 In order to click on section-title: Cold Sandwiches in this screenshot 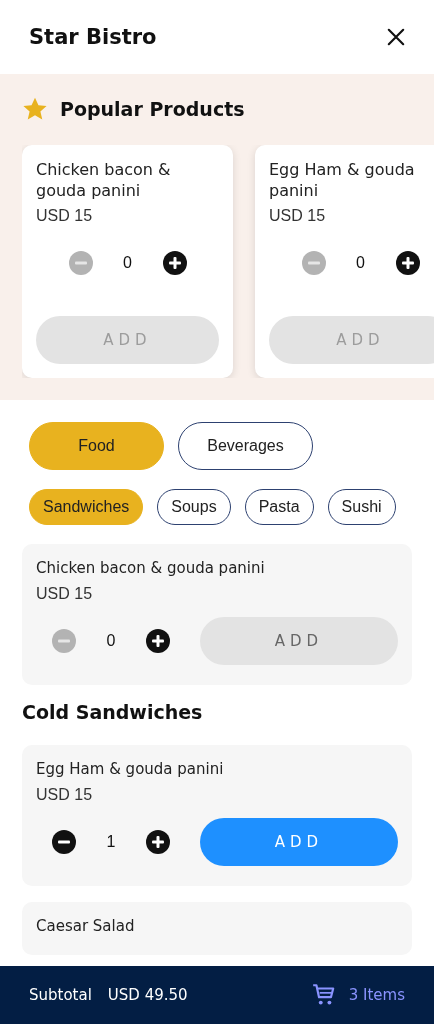, I will do `click(113, 712)`.